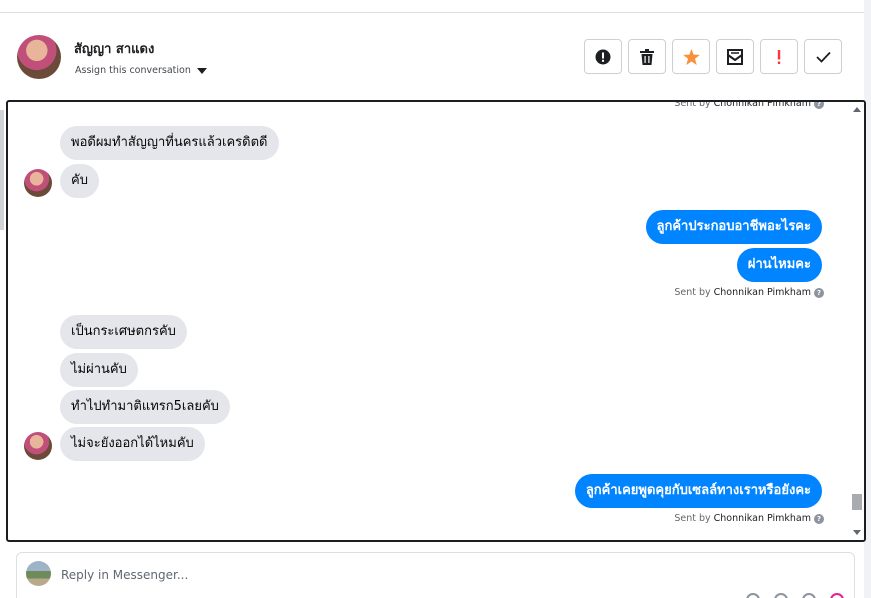 Image resolution: width=871 pixels, height=598 pixels. Describe the element at coordinates (133, 70) in the screenshot. I see `assign-label: Assign this conversation` at that location.